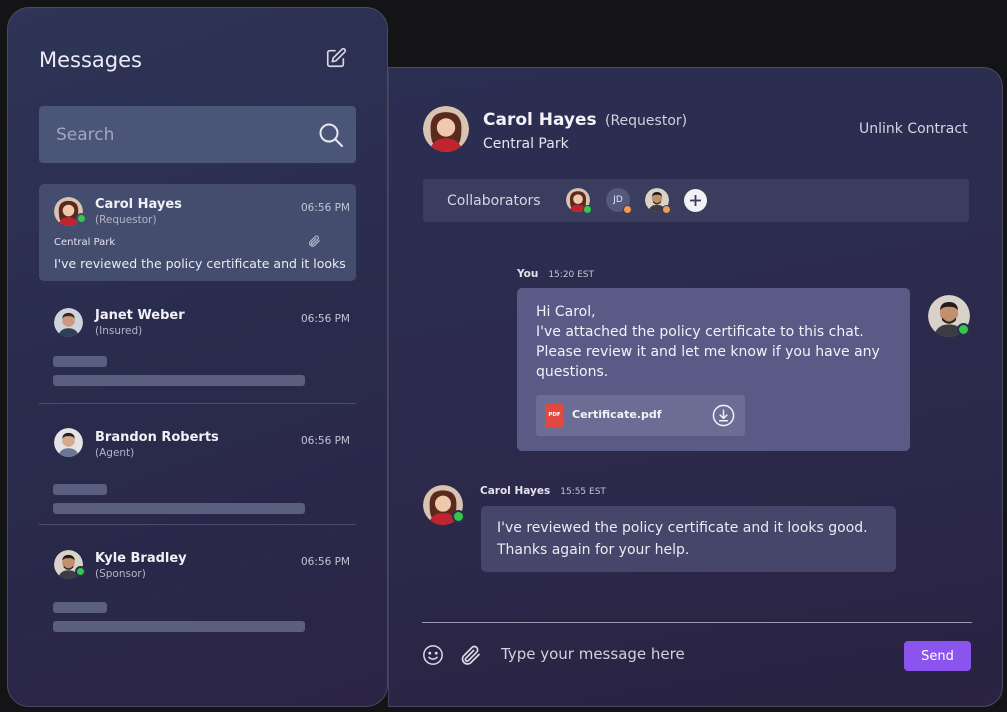  I want to click on chat-contact-avatar, so click(446, 129).